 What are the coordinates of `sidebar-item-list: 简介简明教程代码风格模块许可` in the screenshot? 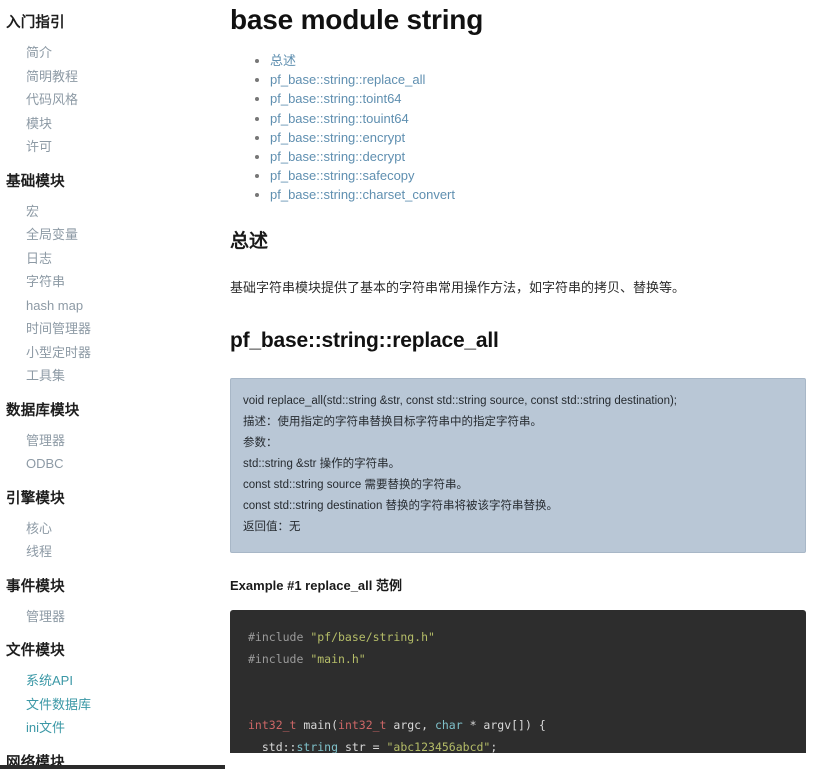 It's located at (112, 100).